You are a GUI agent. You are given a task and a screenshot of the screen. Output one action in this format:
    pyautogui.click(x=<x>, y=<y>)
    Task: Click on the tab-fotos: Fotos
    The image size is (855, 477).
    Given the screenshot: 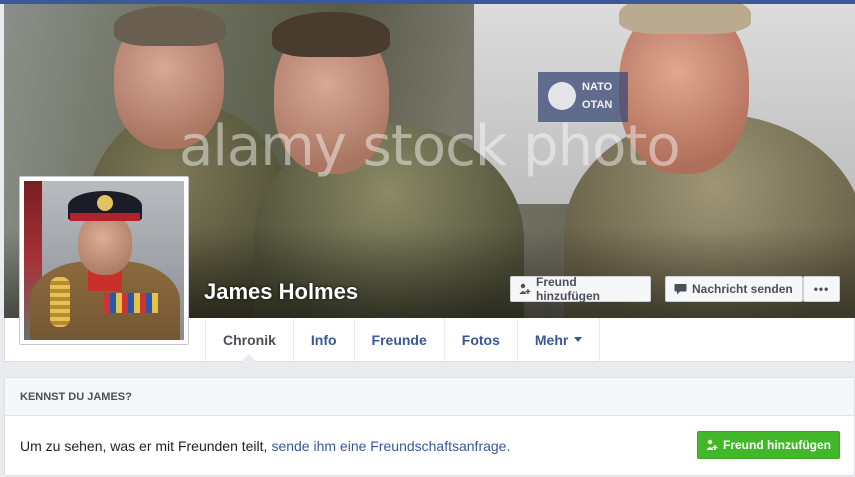 What is the action you would take?
    pyautogui.click(x=480, y=339)
    